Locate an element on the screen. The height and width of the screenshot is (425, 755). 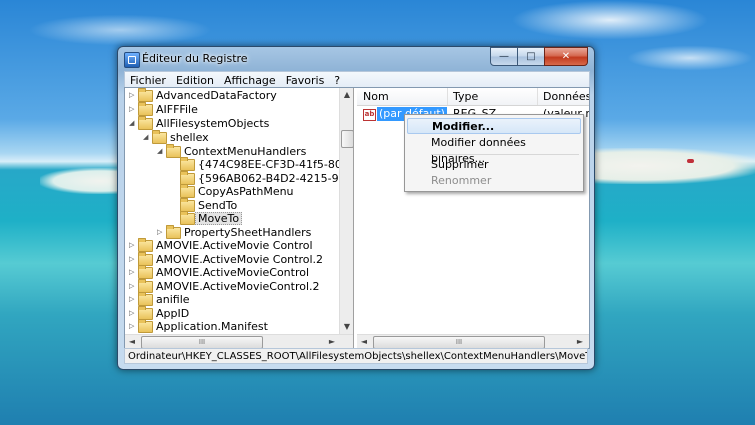
string-value-icon: ab is located at coordinates (369, 115).